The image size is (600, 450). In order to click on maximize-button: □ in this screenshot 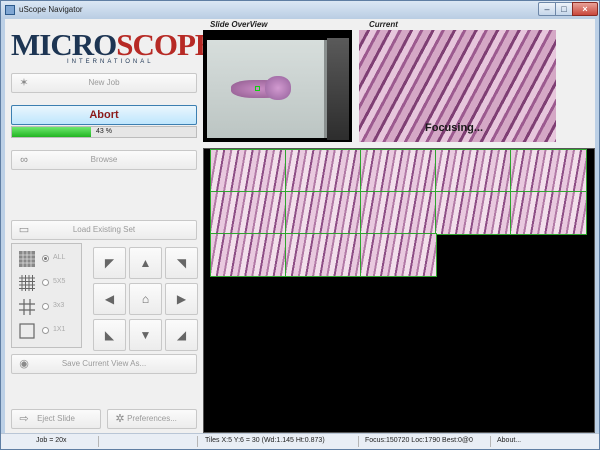, I will do `click(564, 9)`.